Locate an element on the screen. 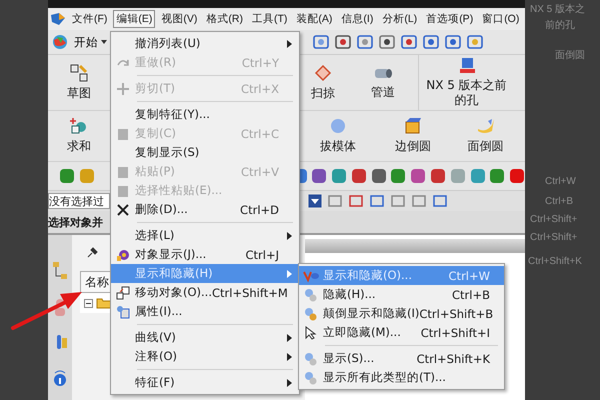  ribbon-label: NX 5 版本之前的孔 is located at coordinates (467, 93).